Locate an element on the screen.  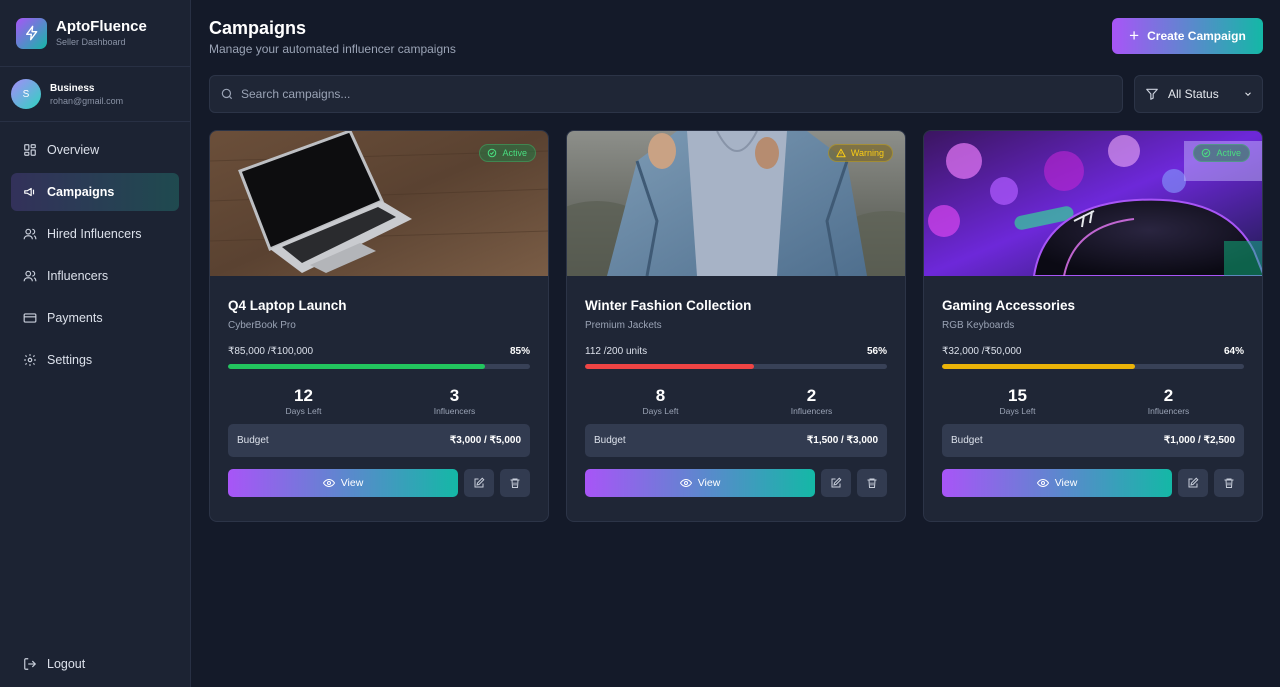
progress-percent: 56% is located at coordinates (876, 351).